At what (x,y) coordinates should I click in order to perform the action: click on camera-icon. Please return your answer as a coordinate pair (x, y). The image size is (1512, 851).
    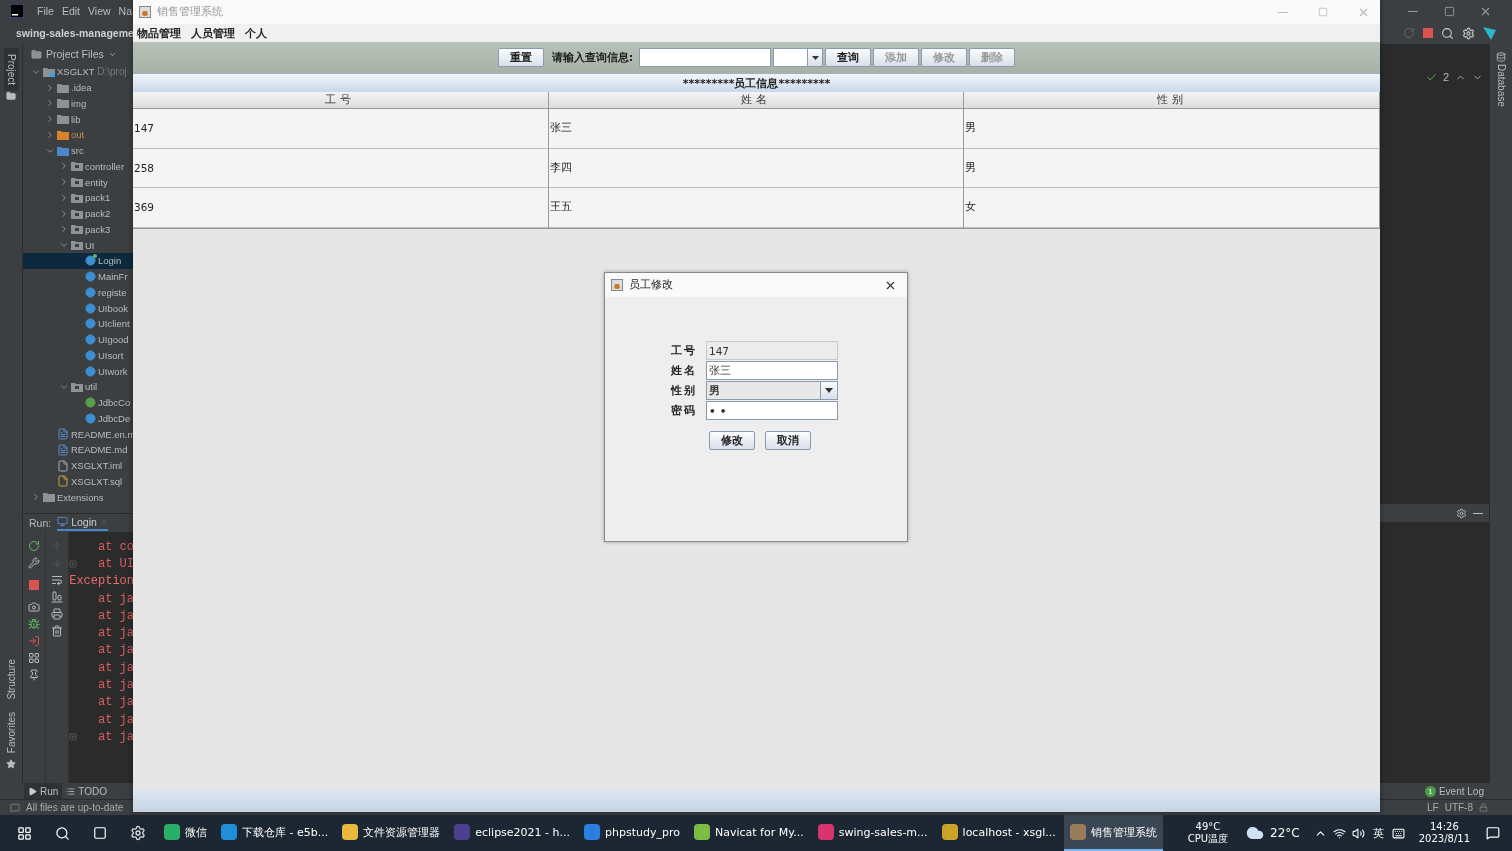
    Looking at the image, I should click on (34, 607).